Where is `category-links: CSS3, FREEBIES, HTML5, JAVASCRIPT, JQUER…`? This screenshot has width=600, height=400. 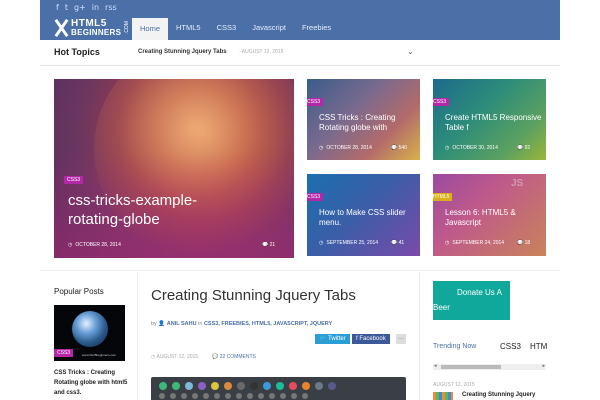
category-links: CSS3, FREEBIES, HTML5, JAVASCRIPT, JQUER… is located at coordinates (268, 324).